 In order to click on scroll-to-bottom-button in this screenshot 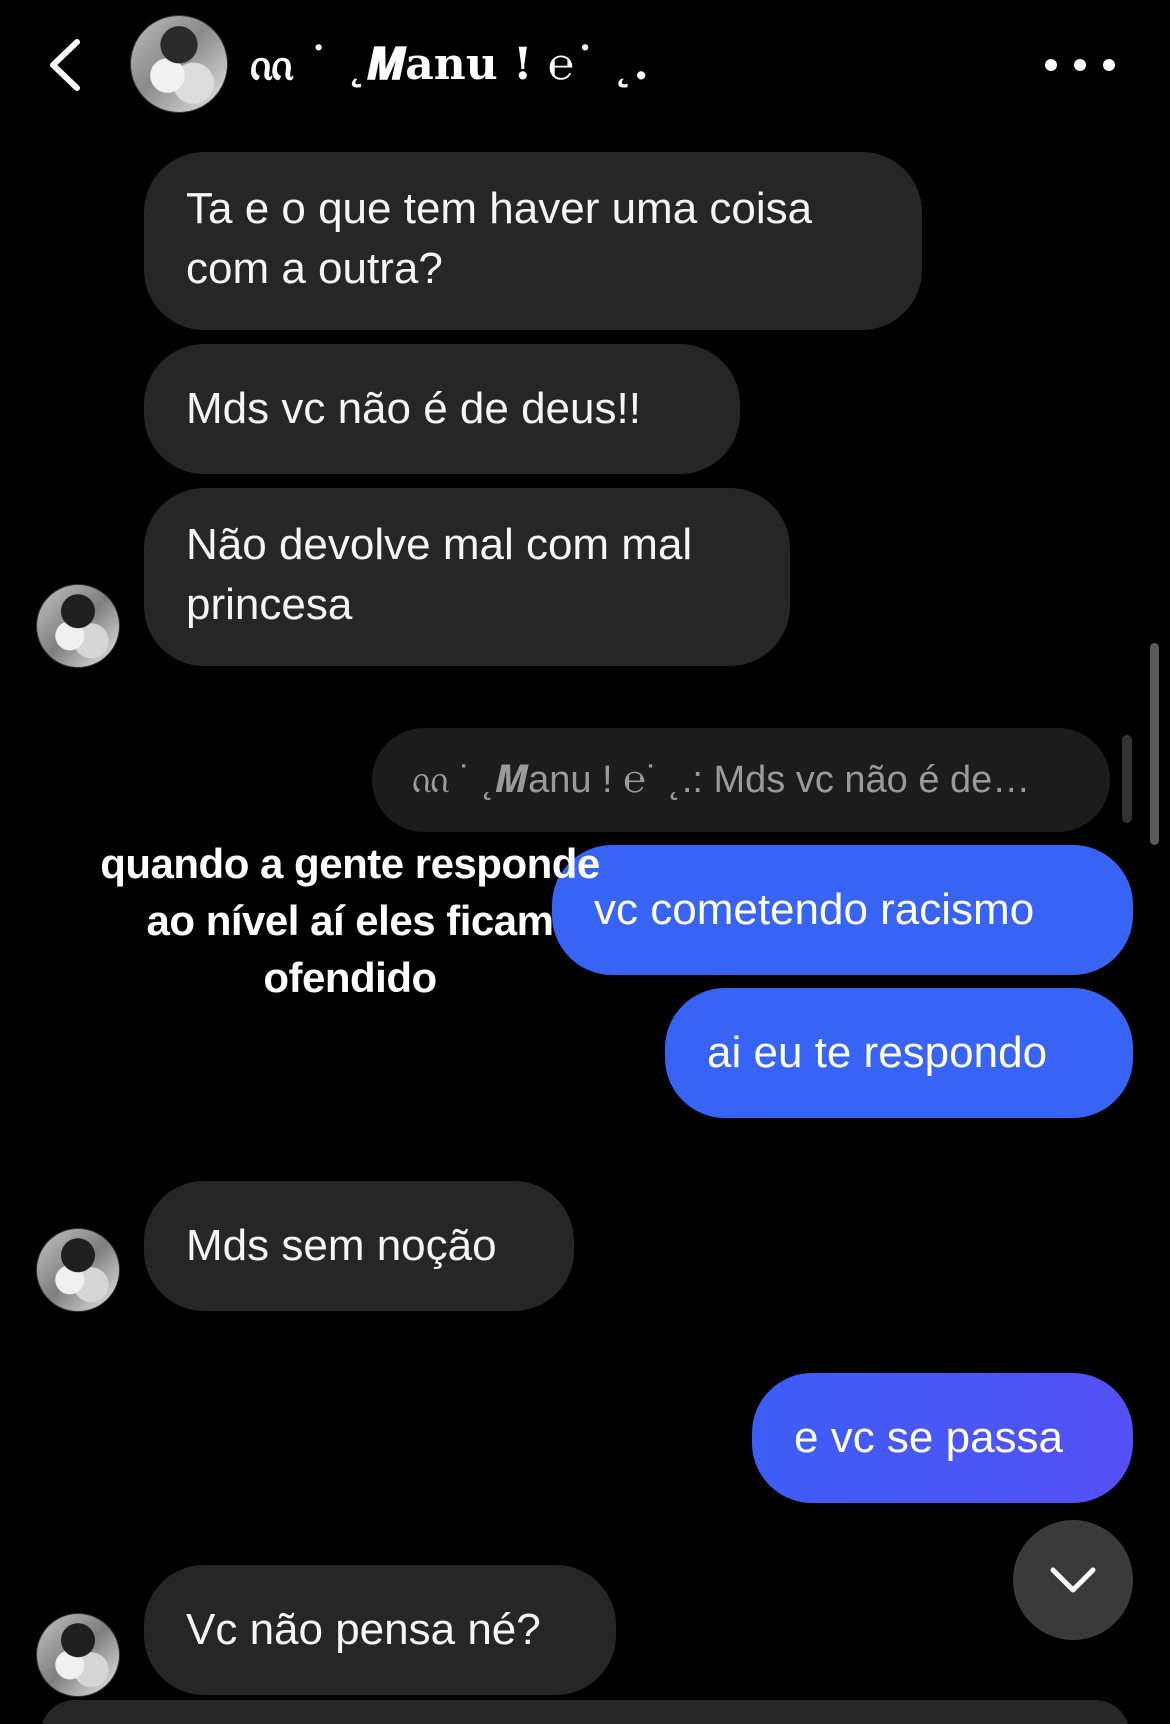, I will do `click(1073, 1580)`.